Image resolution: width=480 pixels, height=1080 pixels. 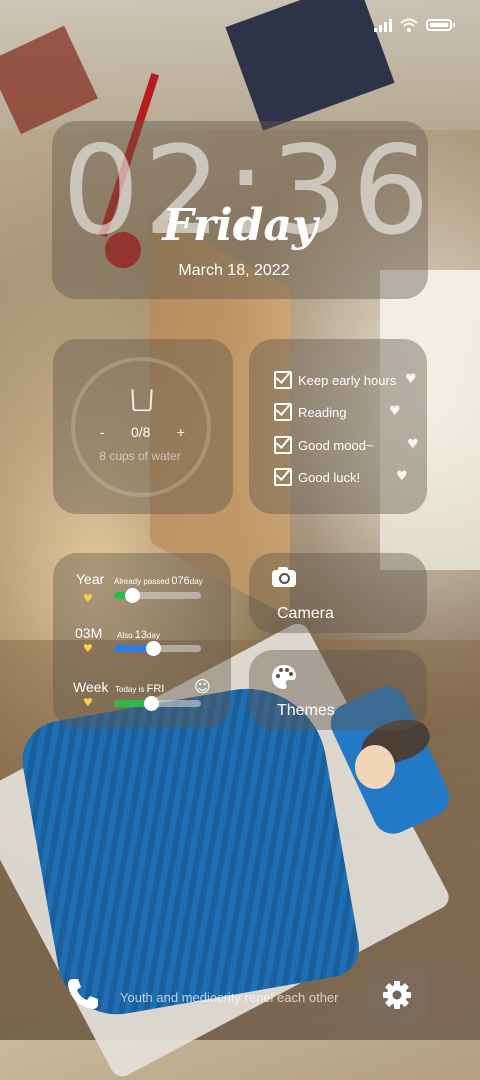 What do you see at coordinates (240, 225) in the screenshot?
I see `clock-day: Friday` at bounding box center [240, 225].